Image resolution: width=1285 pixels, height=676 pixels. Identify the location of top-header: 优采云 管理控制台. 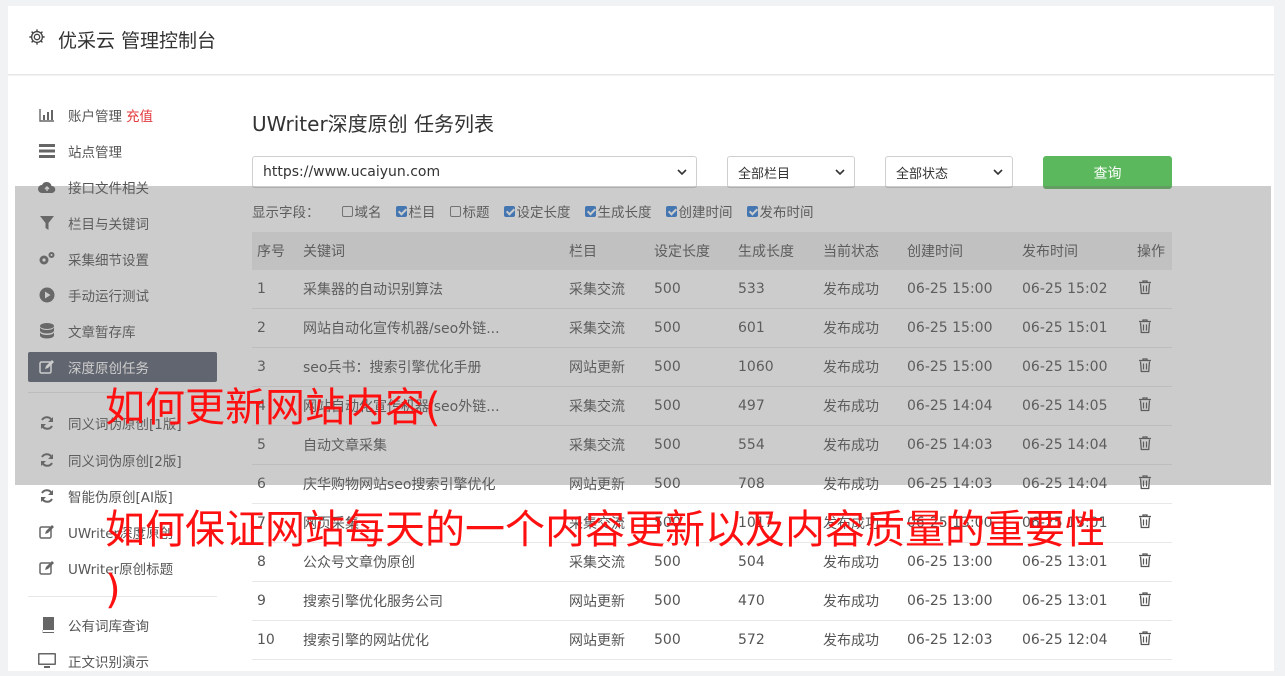
(641, 40).